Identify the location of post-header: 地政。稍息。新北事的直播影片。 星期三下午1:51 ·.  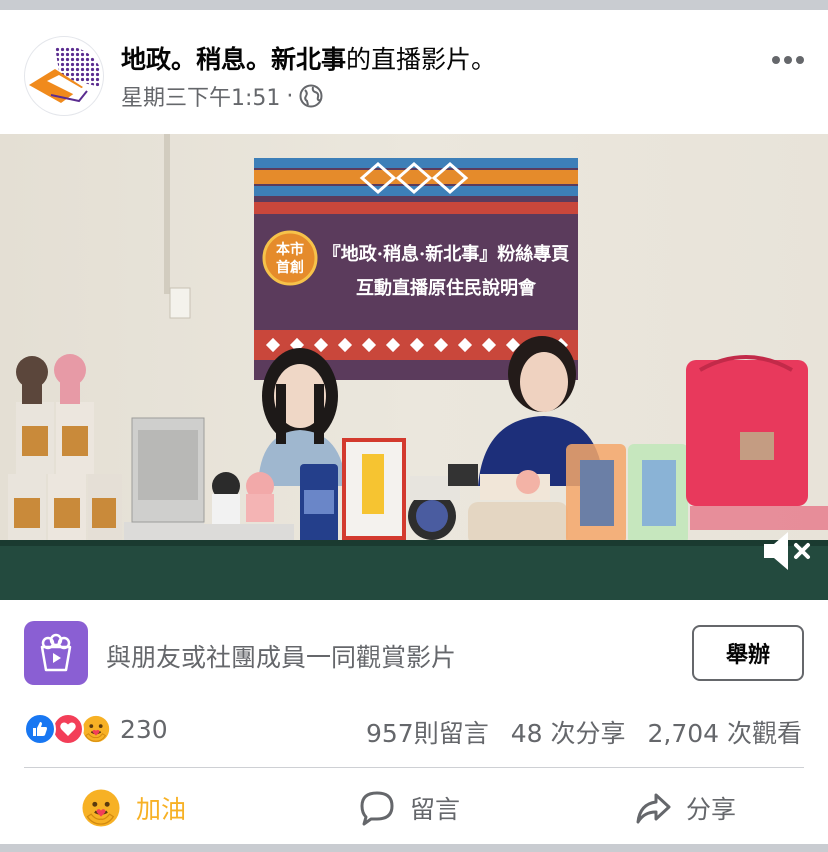
(414, 72).